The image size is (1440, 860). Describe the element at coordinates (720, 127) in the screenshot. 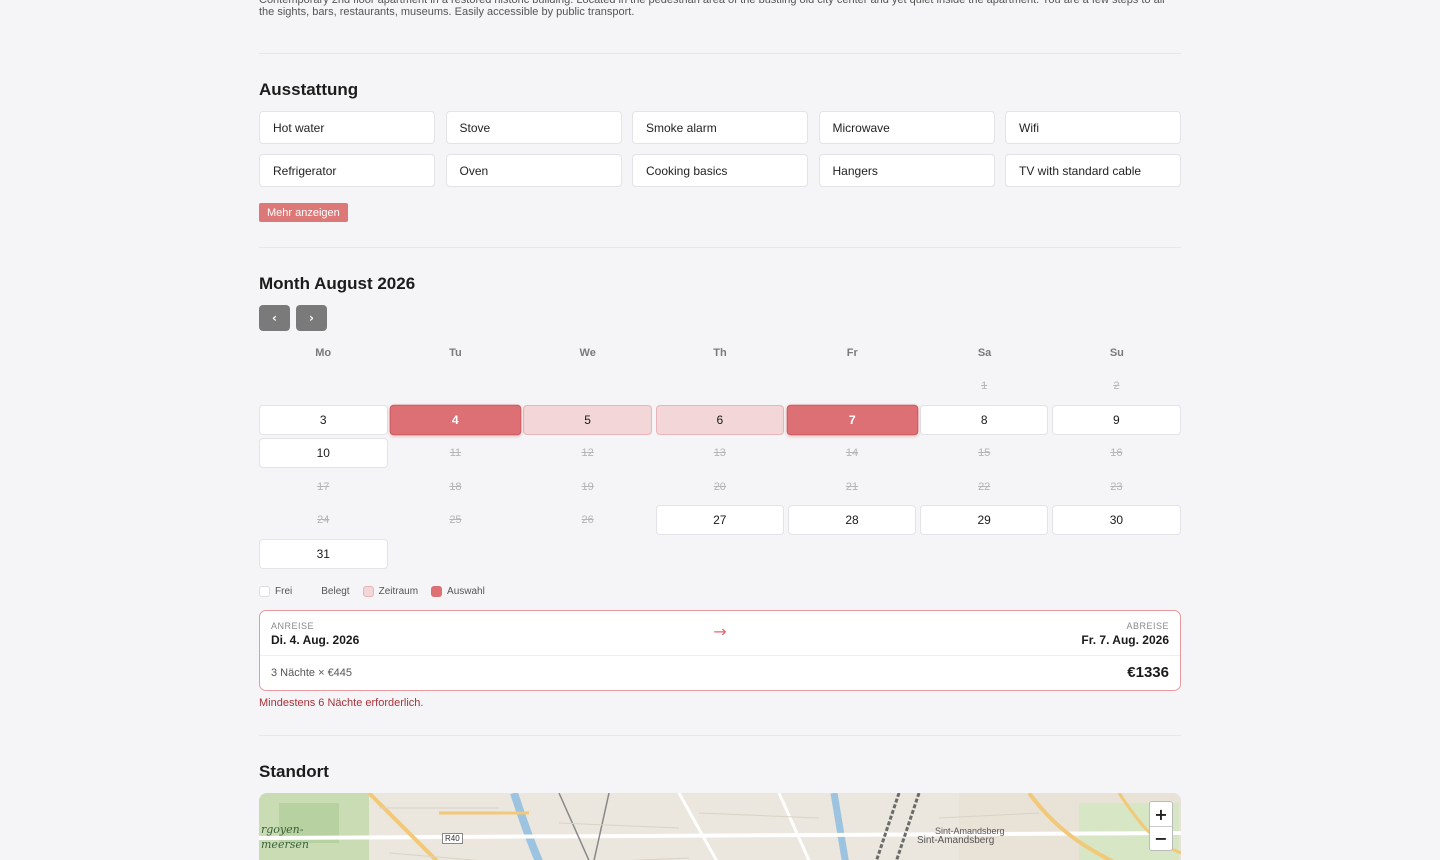

I see `amenity-item: Smoke alarm` at that location.